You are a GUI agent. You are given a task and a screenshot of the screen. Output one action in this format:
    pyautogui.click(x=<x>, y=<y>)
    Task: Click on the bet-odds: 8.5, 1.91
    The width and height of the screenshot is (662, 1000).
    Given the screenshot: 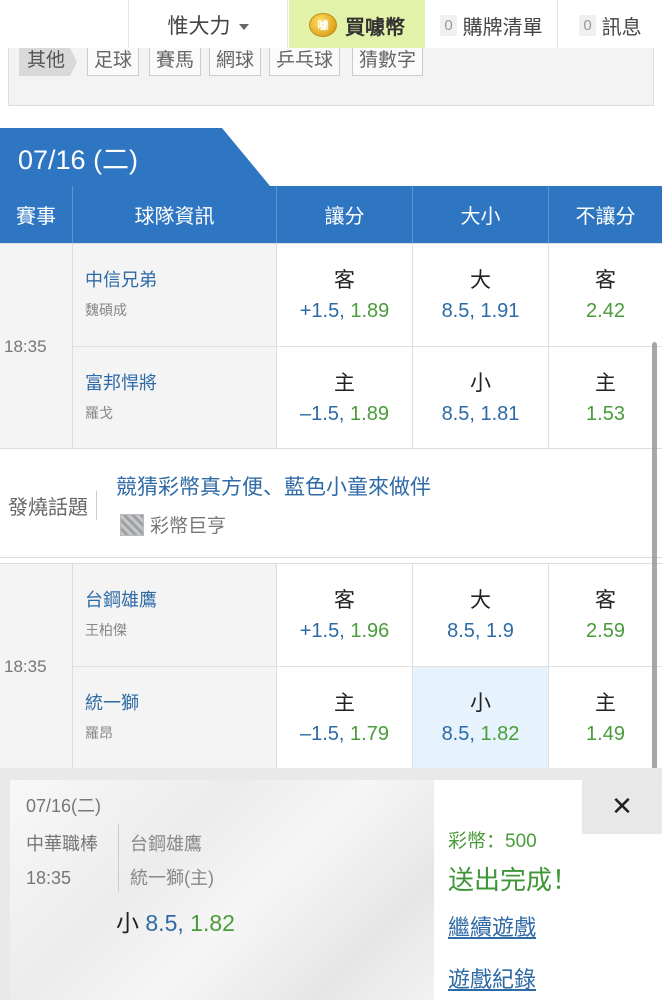 What is the action you would take?
    pyautogui.click(x=480, y=311)
    